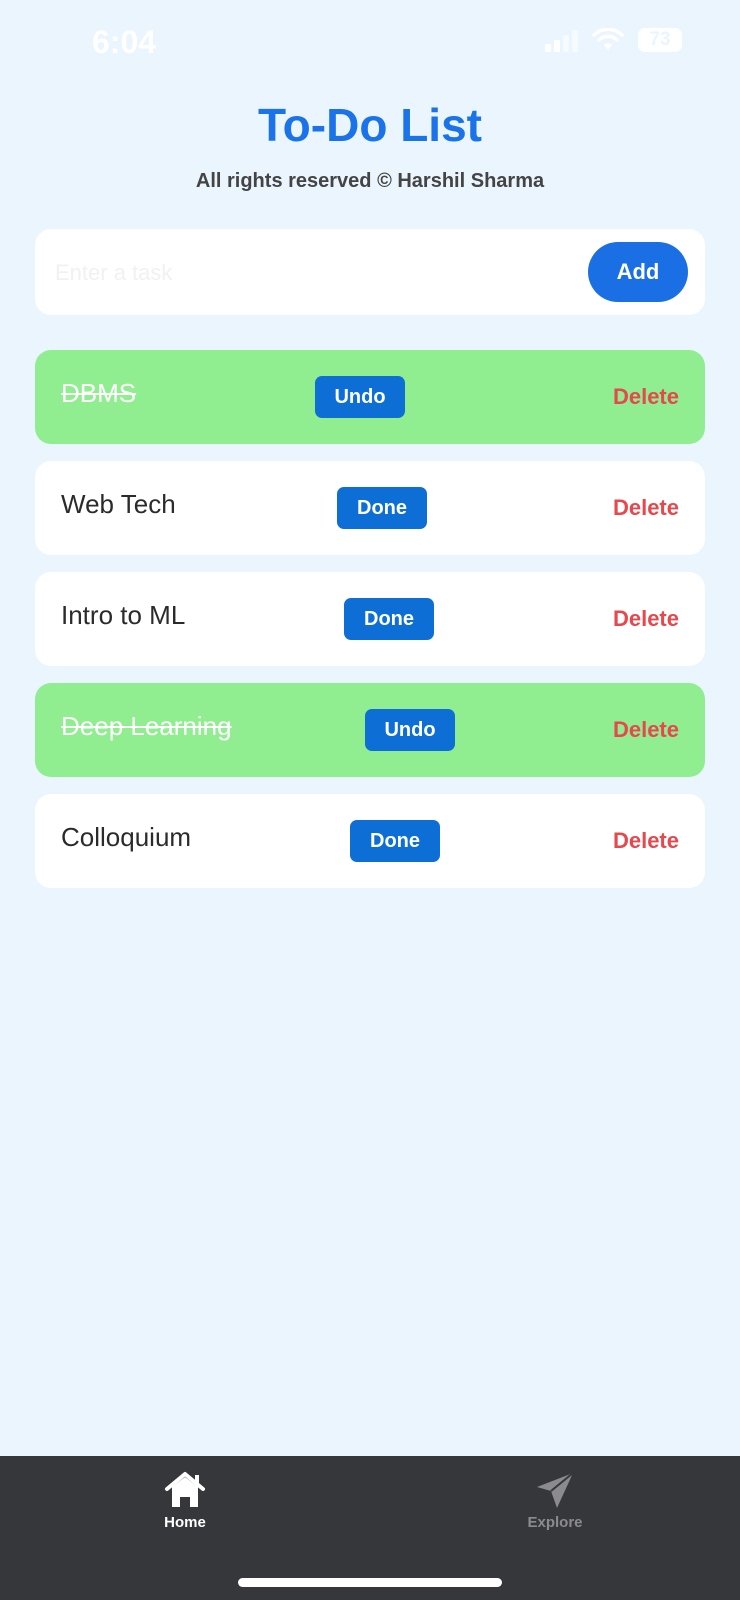 The height and width of the screenshot is (1600, 740). What do you see at coordinates (638, 272) in the screenshot?
I see `add-button: Add` at bounding box center [638, 272].